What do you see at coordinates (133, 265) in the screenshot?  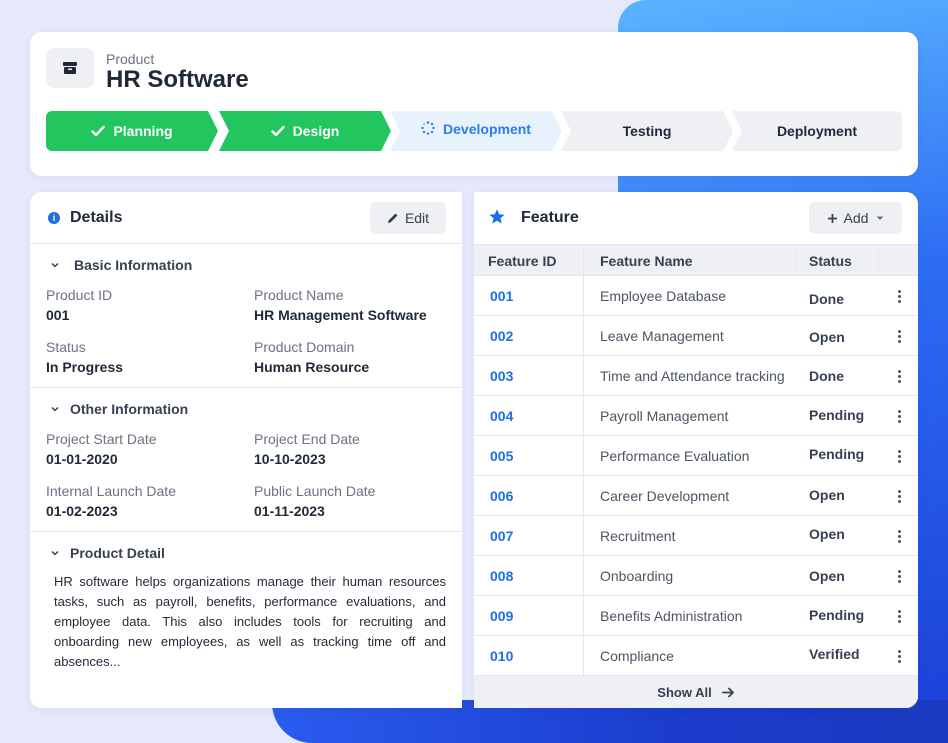 I see `section-basic-information: Basic Information` at bounding box center [133, 265].